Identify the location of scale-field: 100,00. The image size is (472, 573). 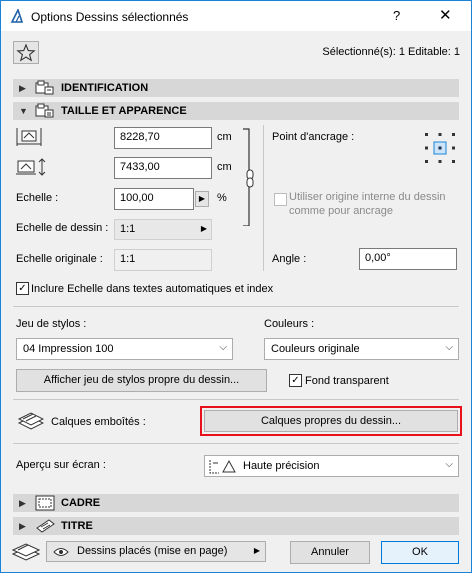
(154, 199).